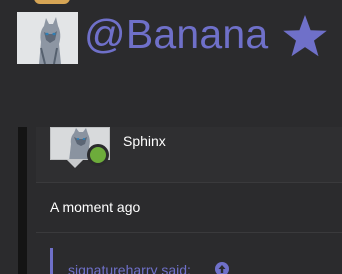  What do you see at coordinates (22, 200) in the screenshot?
I see `thread-indent-bar` at bounding box center [22, 200].